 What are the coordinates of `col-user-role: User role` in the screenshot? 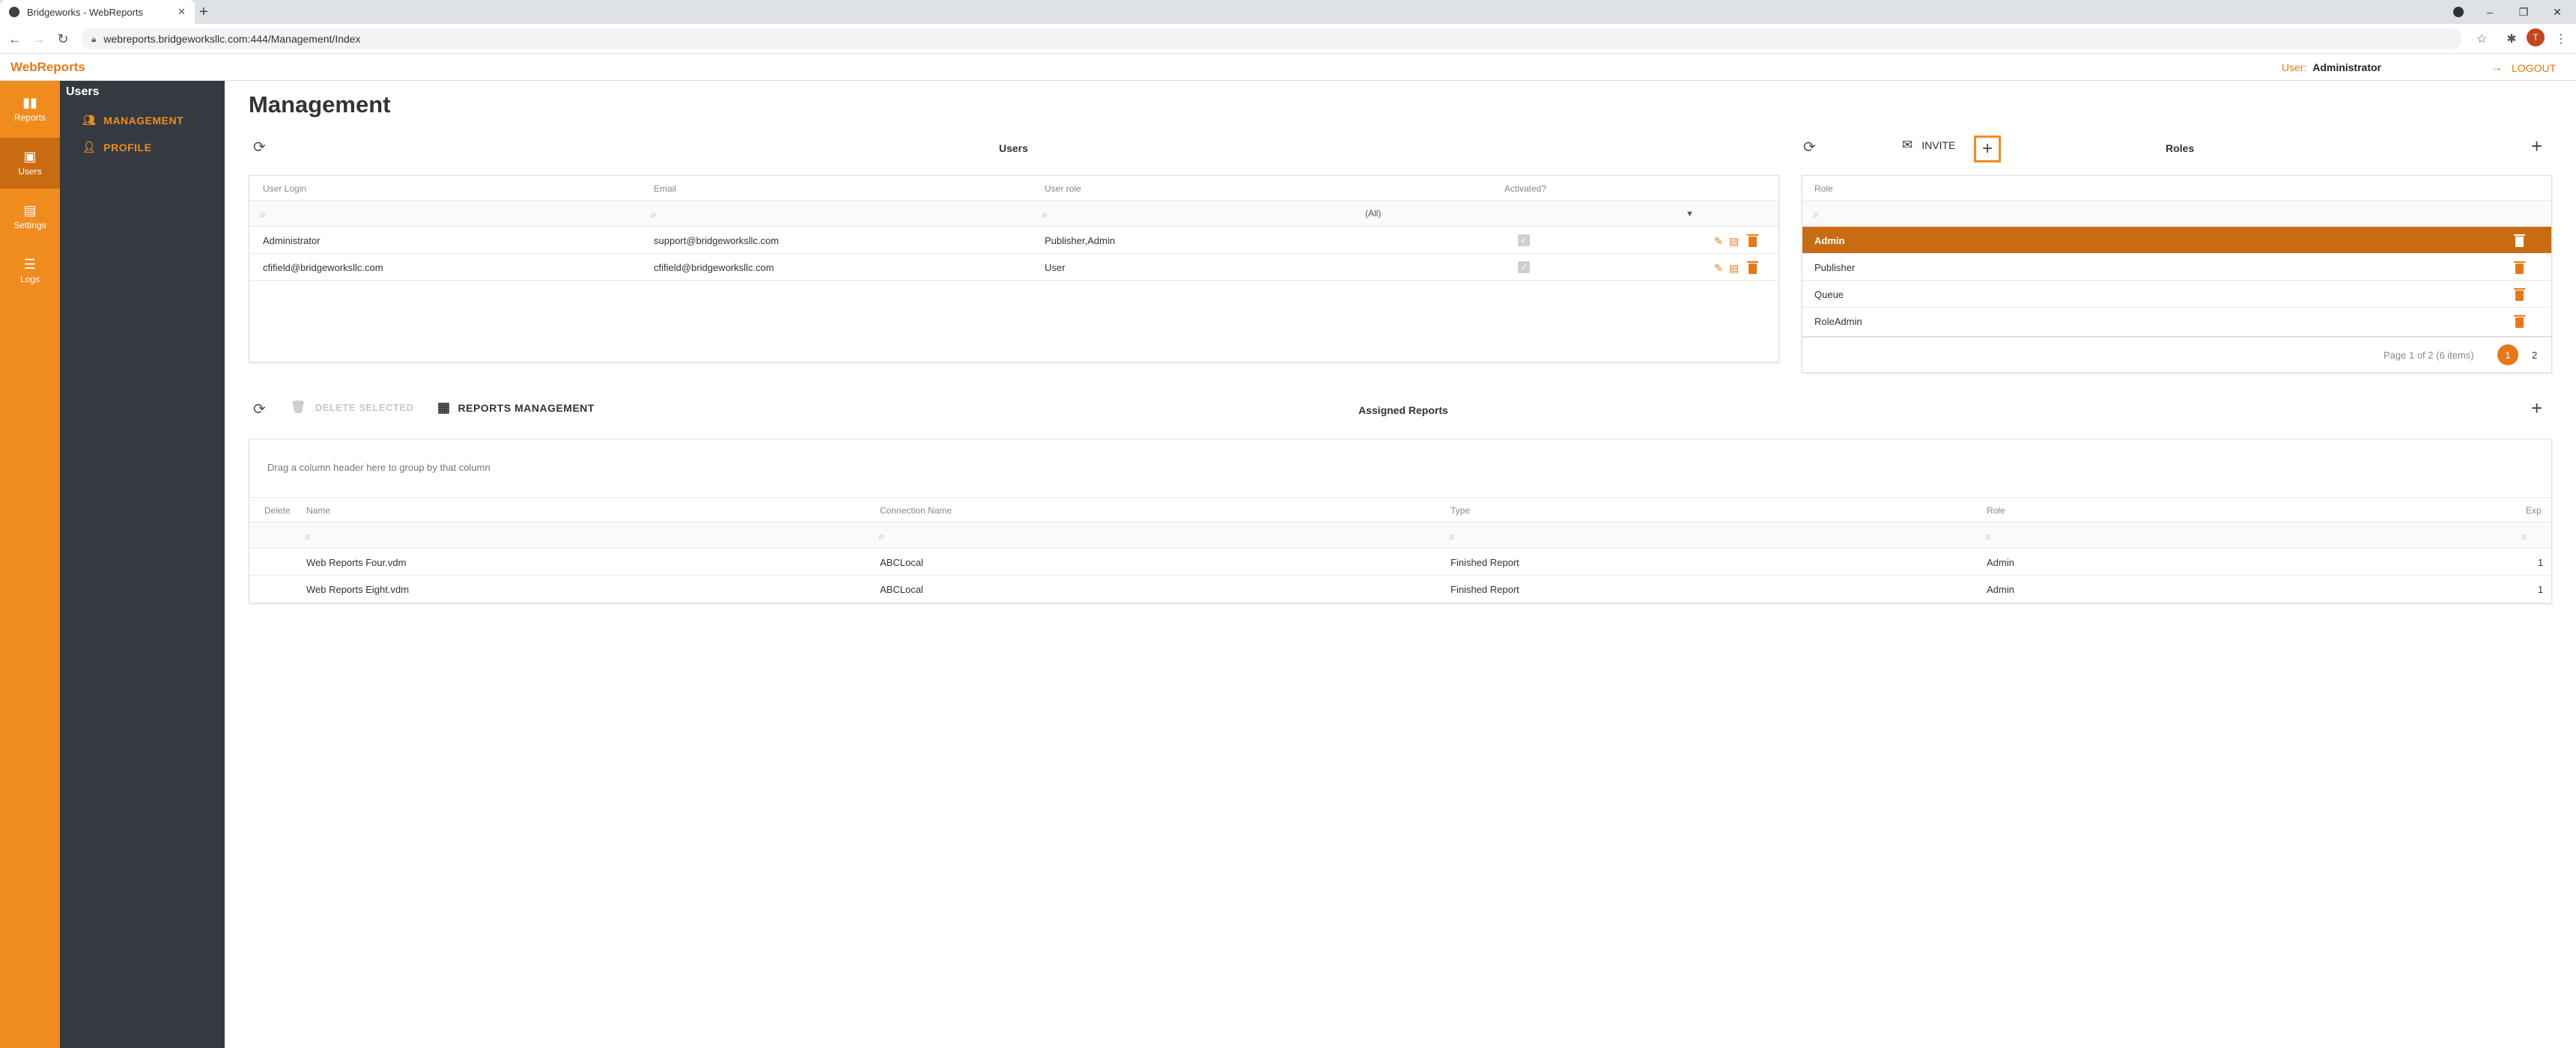 It's located at (1063, 188).